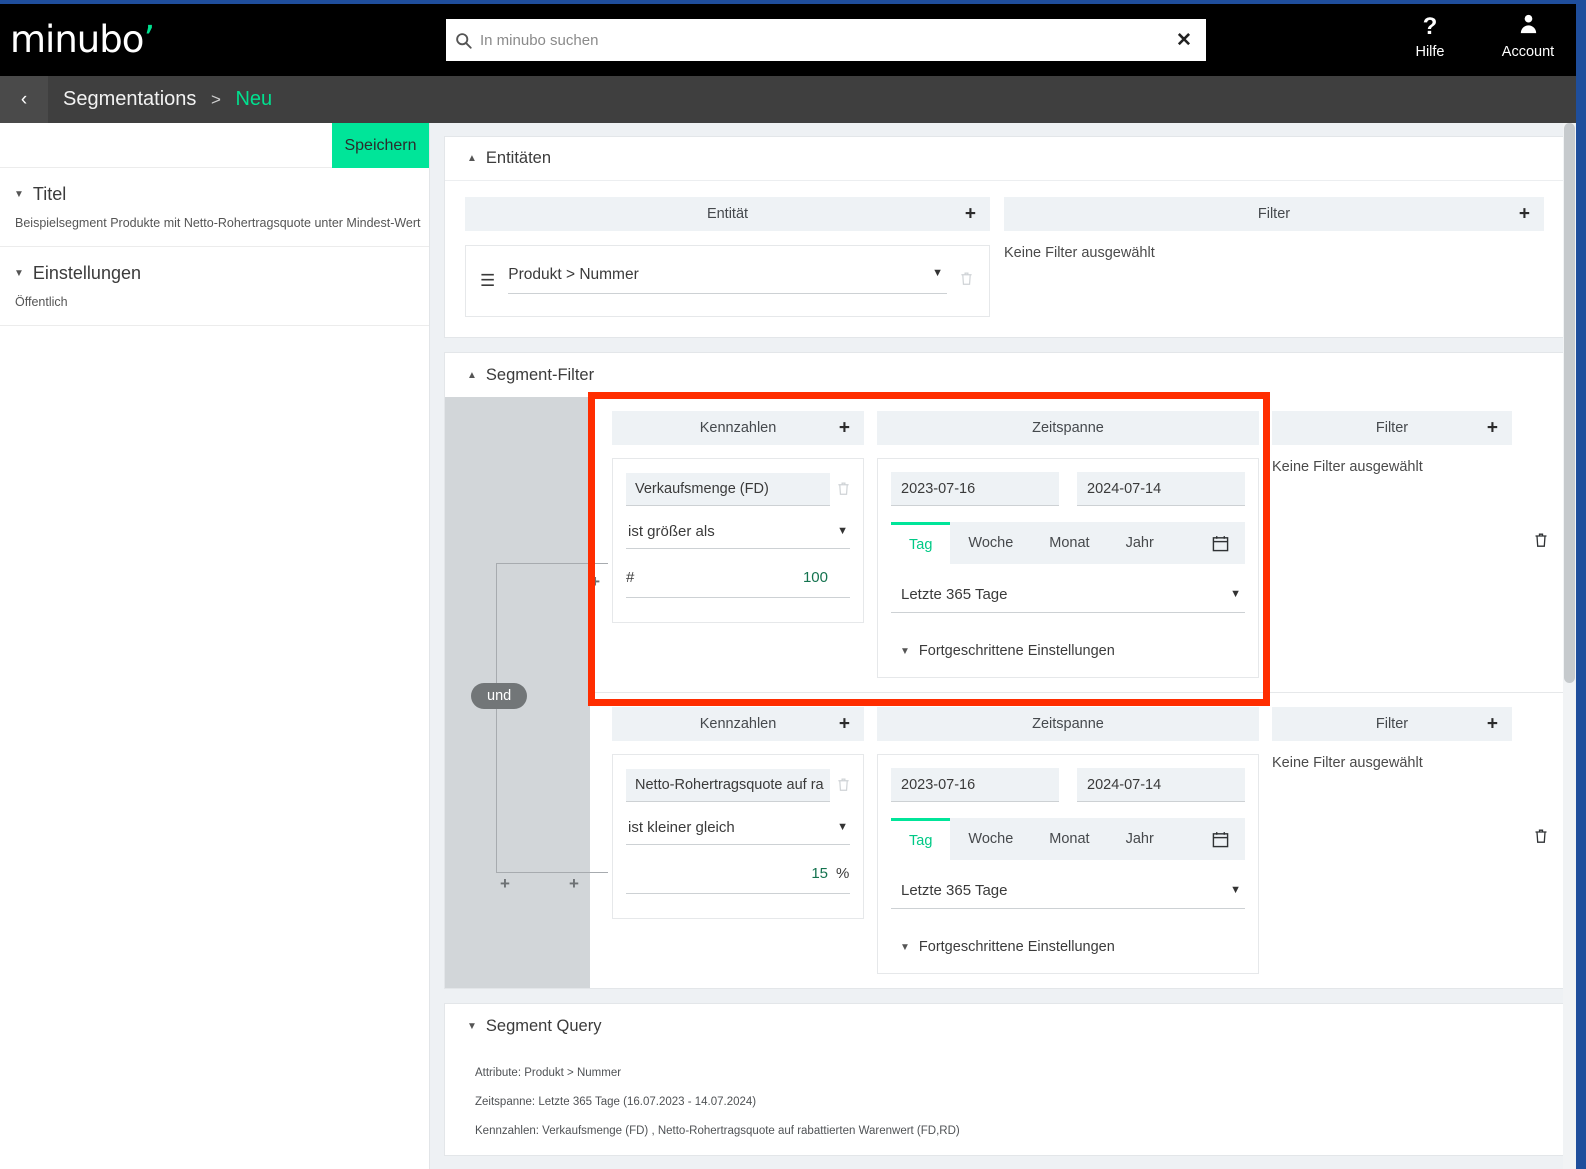 The image size is (1586, 1169). I want to click on search-input, so click(821, 40).